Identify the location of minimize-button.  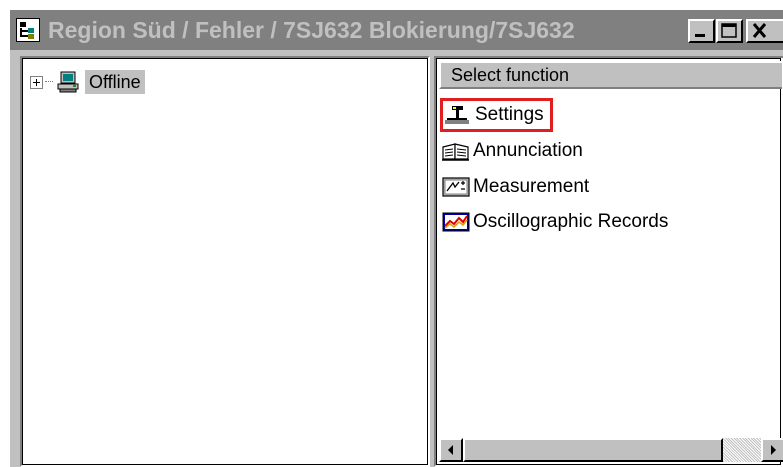
(701, 31).